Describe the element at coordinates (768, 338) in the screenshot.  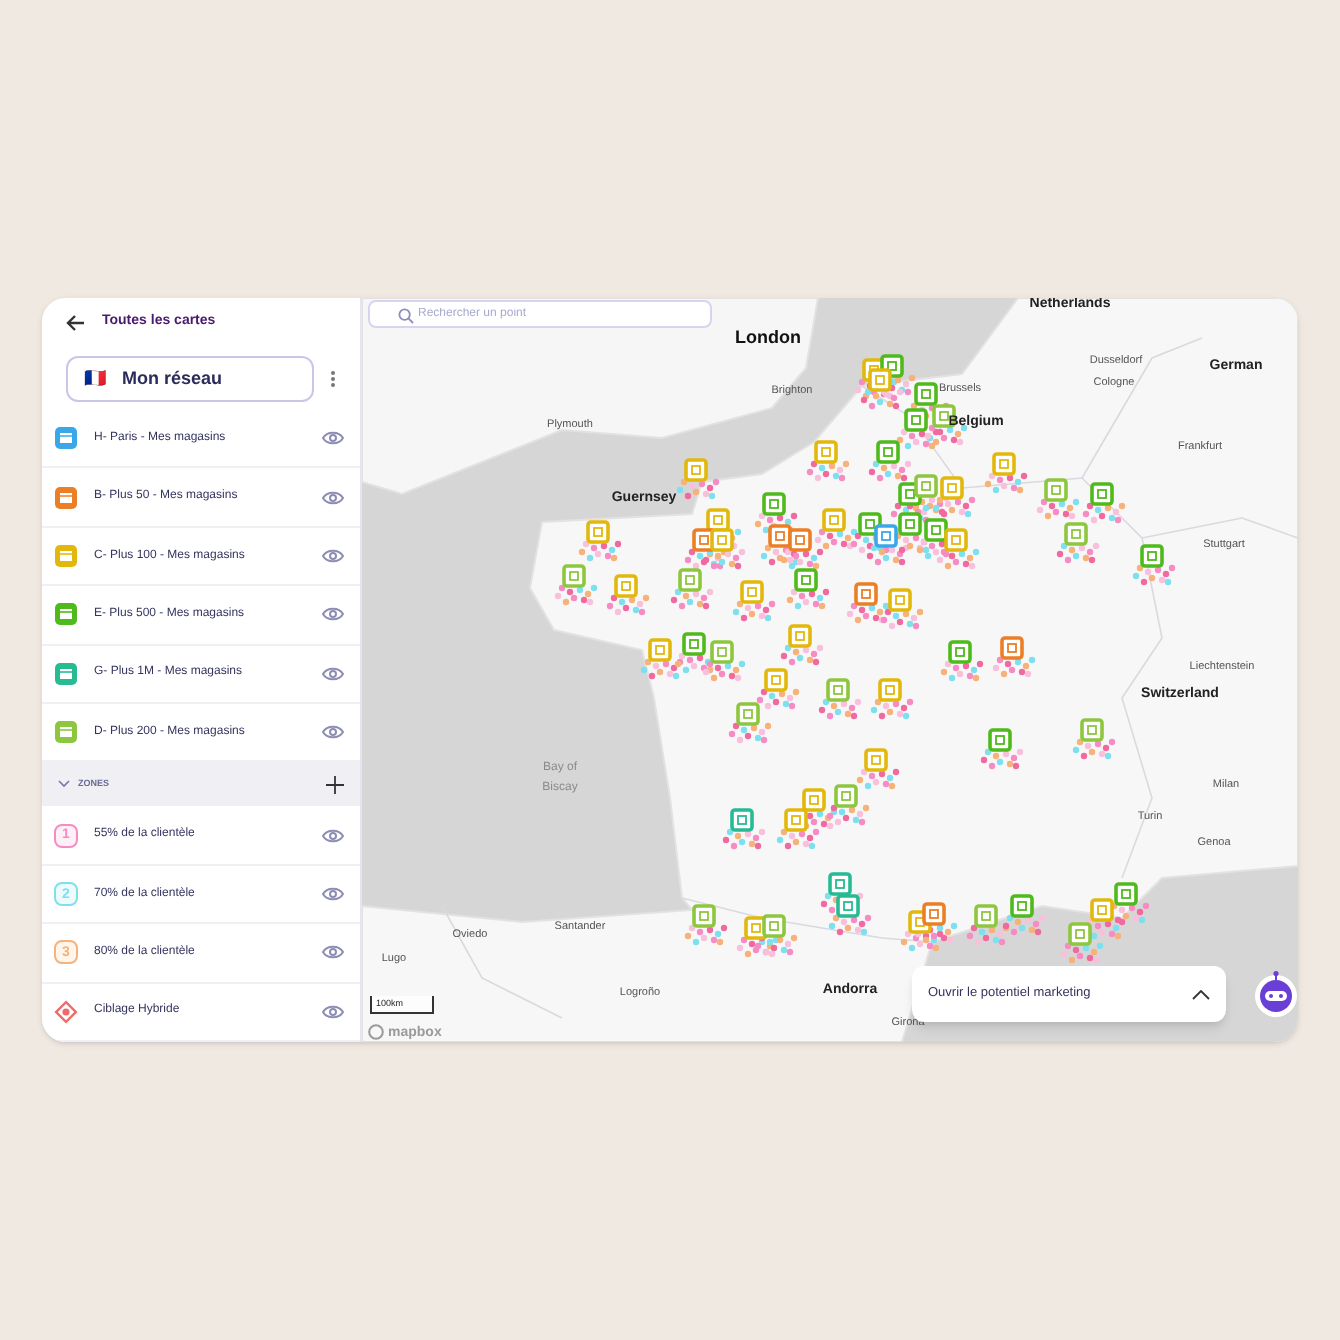
I see `map-place-label: London` at that location.